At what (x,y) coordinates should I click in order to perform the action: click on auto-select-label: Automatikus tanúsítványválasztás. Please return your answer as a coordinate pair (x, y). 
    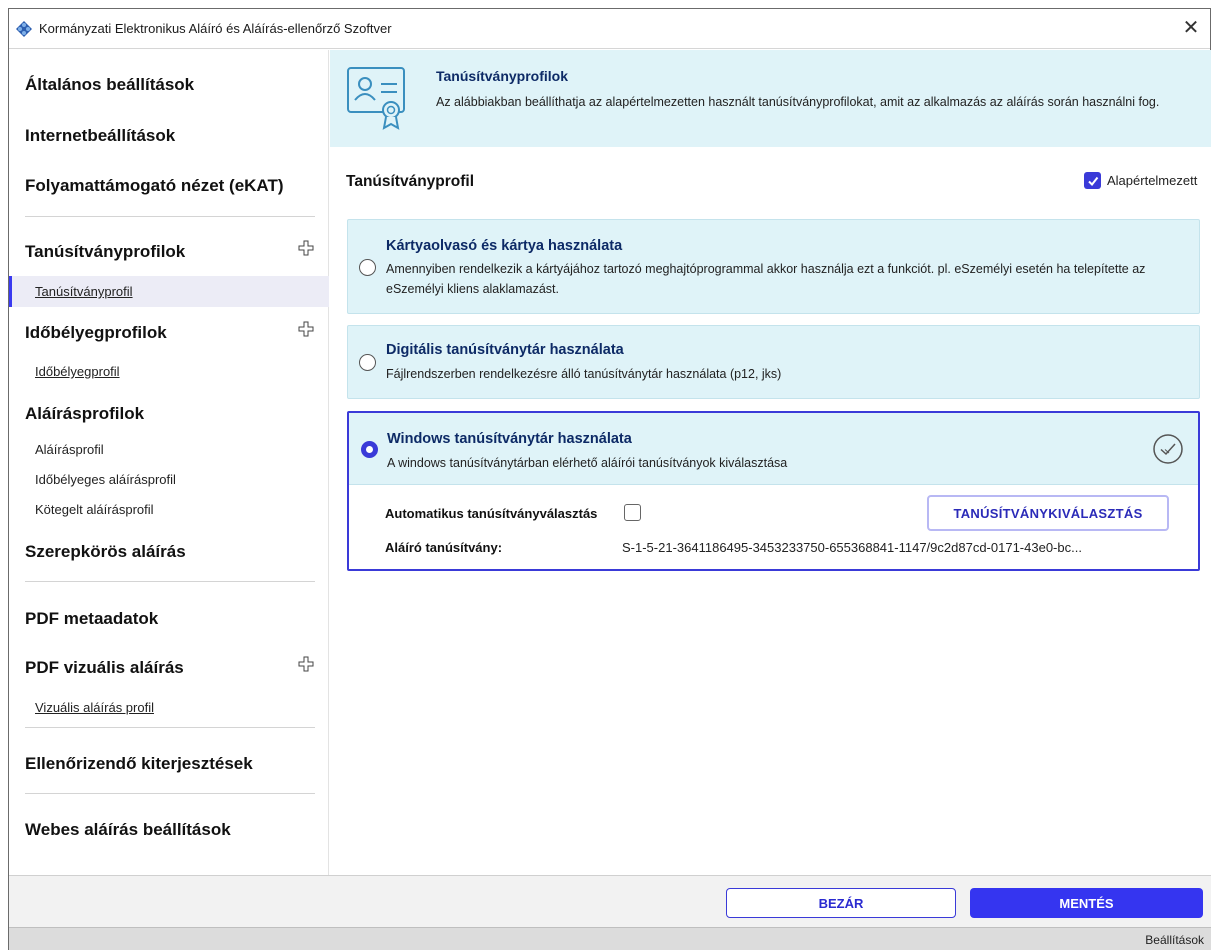
    Looking at the image, I should click on (491, 513).